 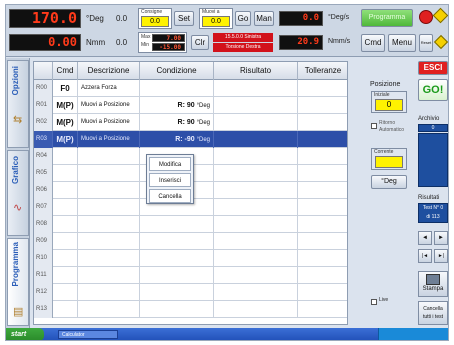 I want to click on cancella-tutti-button: Cancella tutti i test, so click(x=433, y=313).